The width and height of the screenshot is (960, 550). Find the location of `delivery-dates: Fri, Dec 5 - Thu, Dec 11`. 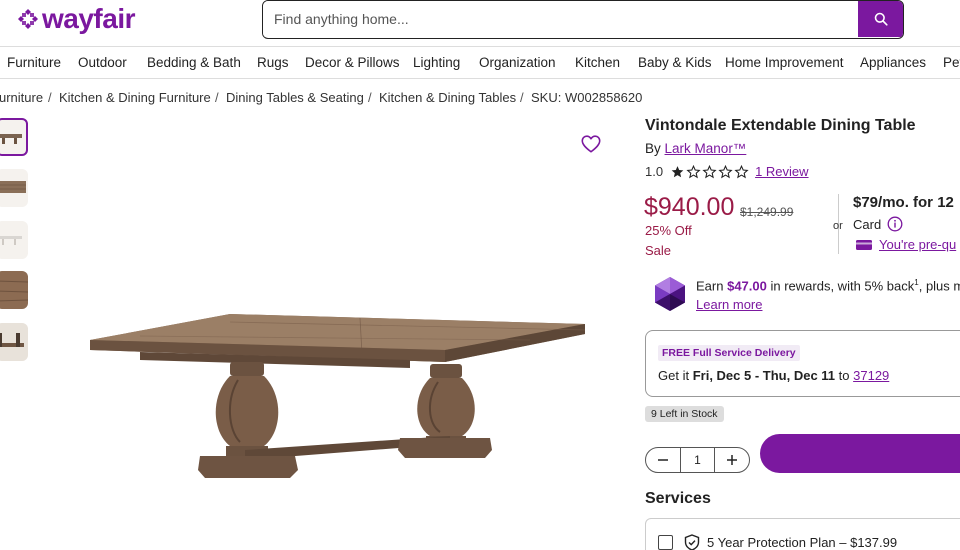

delivery-dates: Fri, Dec 5 - Thu, Dec 11 is located at coordinates (764, 375).